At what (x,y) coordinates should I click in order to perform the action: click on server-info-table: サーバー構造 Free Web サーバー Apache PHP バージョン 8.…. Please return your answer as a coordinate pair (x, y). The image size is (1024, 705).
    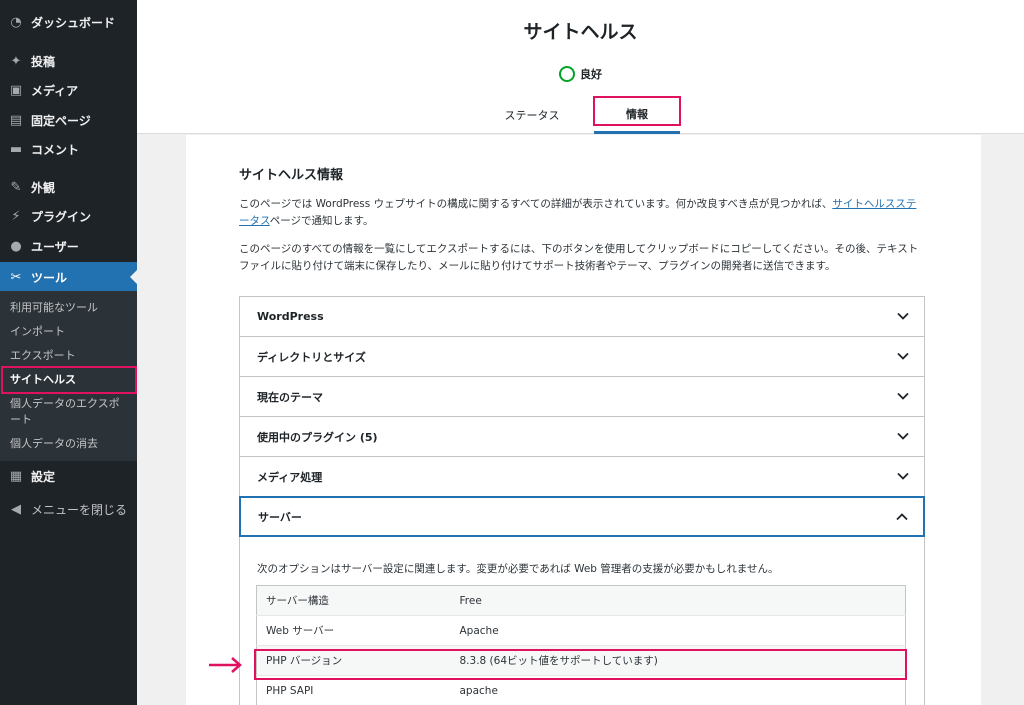
    Looking at the image, I should click on (581, 645).